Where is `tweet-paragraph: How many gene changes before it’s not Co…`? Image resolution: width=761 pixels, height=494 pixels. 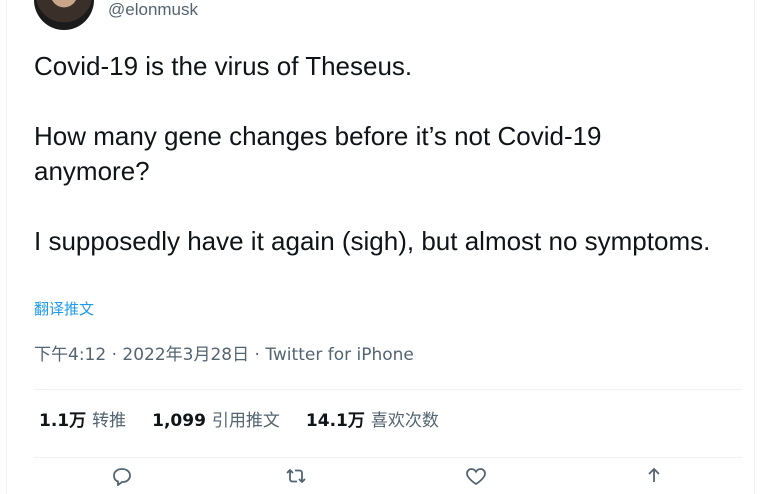
tweet-paragraph: How many gene changes before it’s not Co… is located at coordinates (318, 153).